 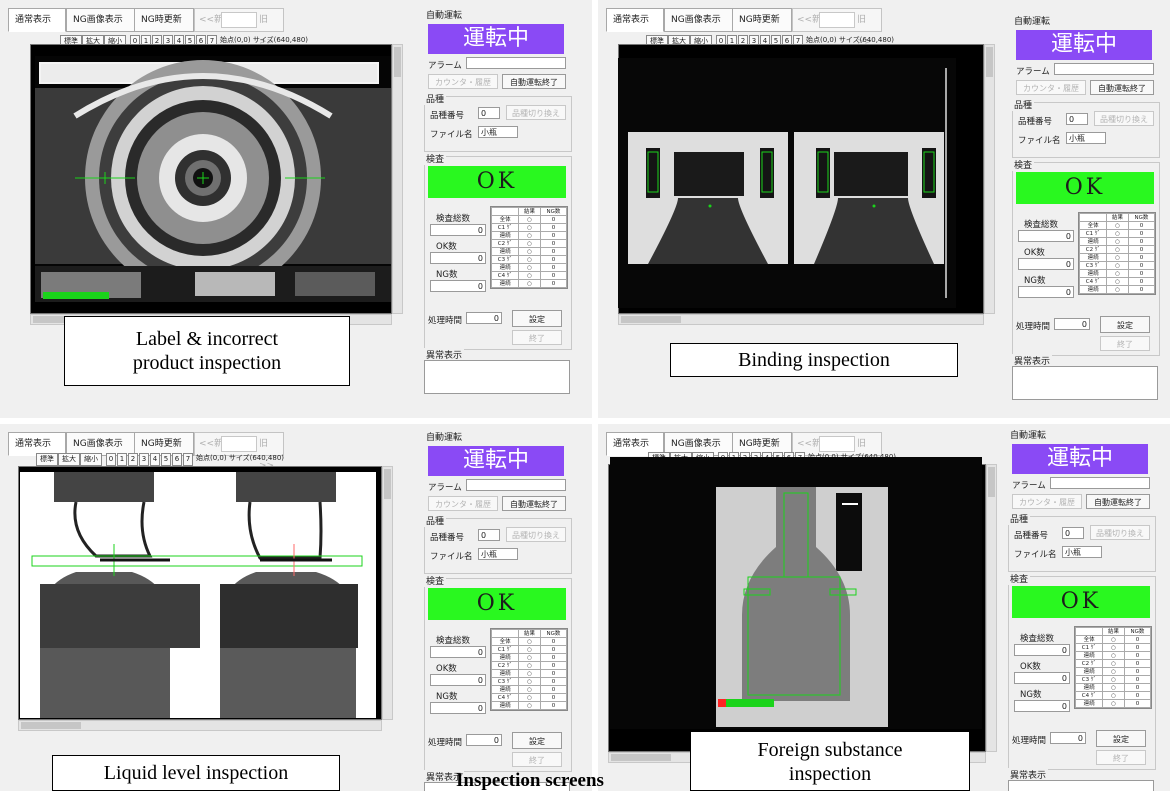 I want to click on preset-2-button: 2, so click(x=133, y=459).